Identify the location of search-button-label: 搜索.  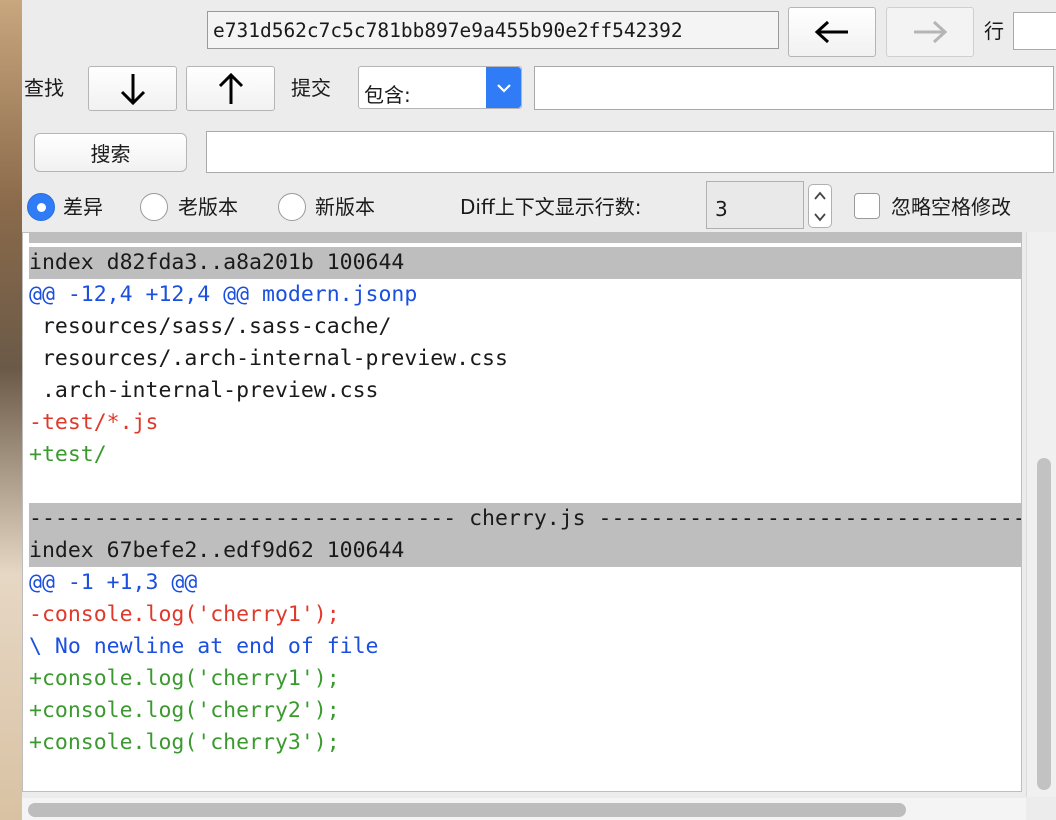
(110, 154).